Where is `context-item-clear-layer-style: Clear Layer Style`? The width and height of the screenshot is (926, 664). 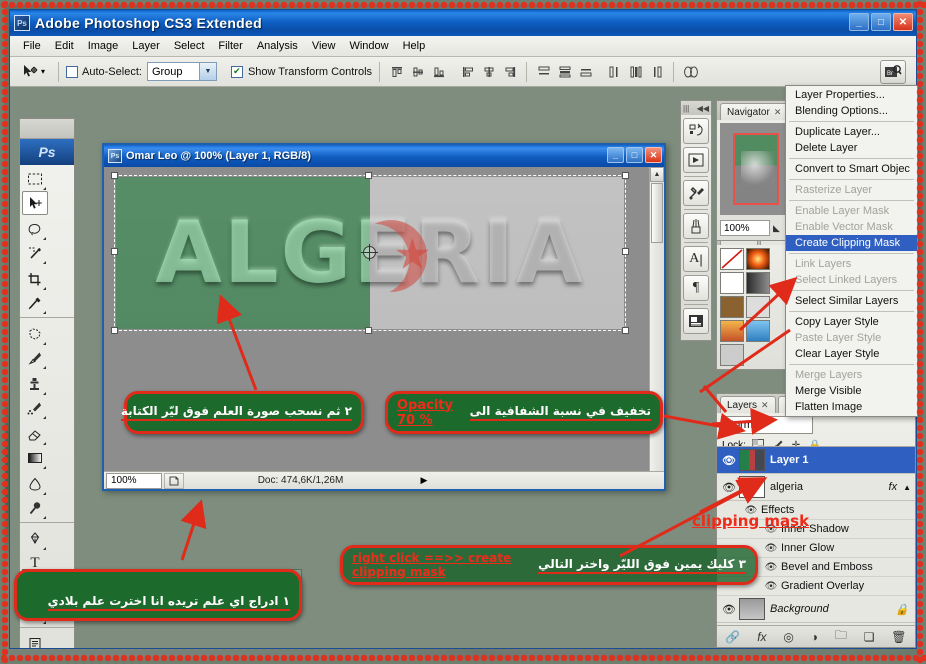
context-item-clear-layer-style: Clear Layer Style is located at coordinates (851, 354).